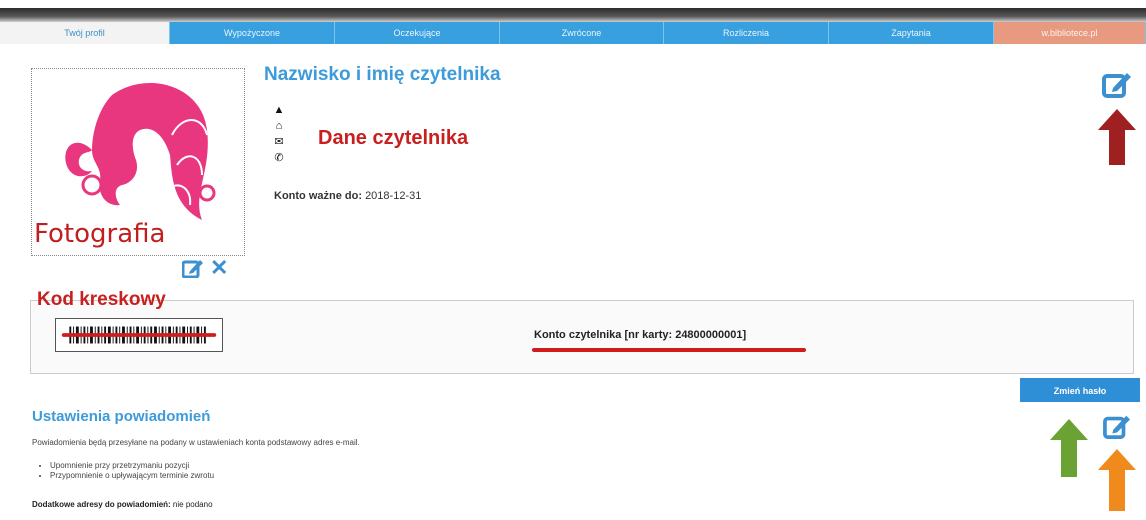  What do you see at coordinates (252, 33) in the screenshot?
I see `tab-borrowed: Wypożyczone` at bounding box center [252, 33].